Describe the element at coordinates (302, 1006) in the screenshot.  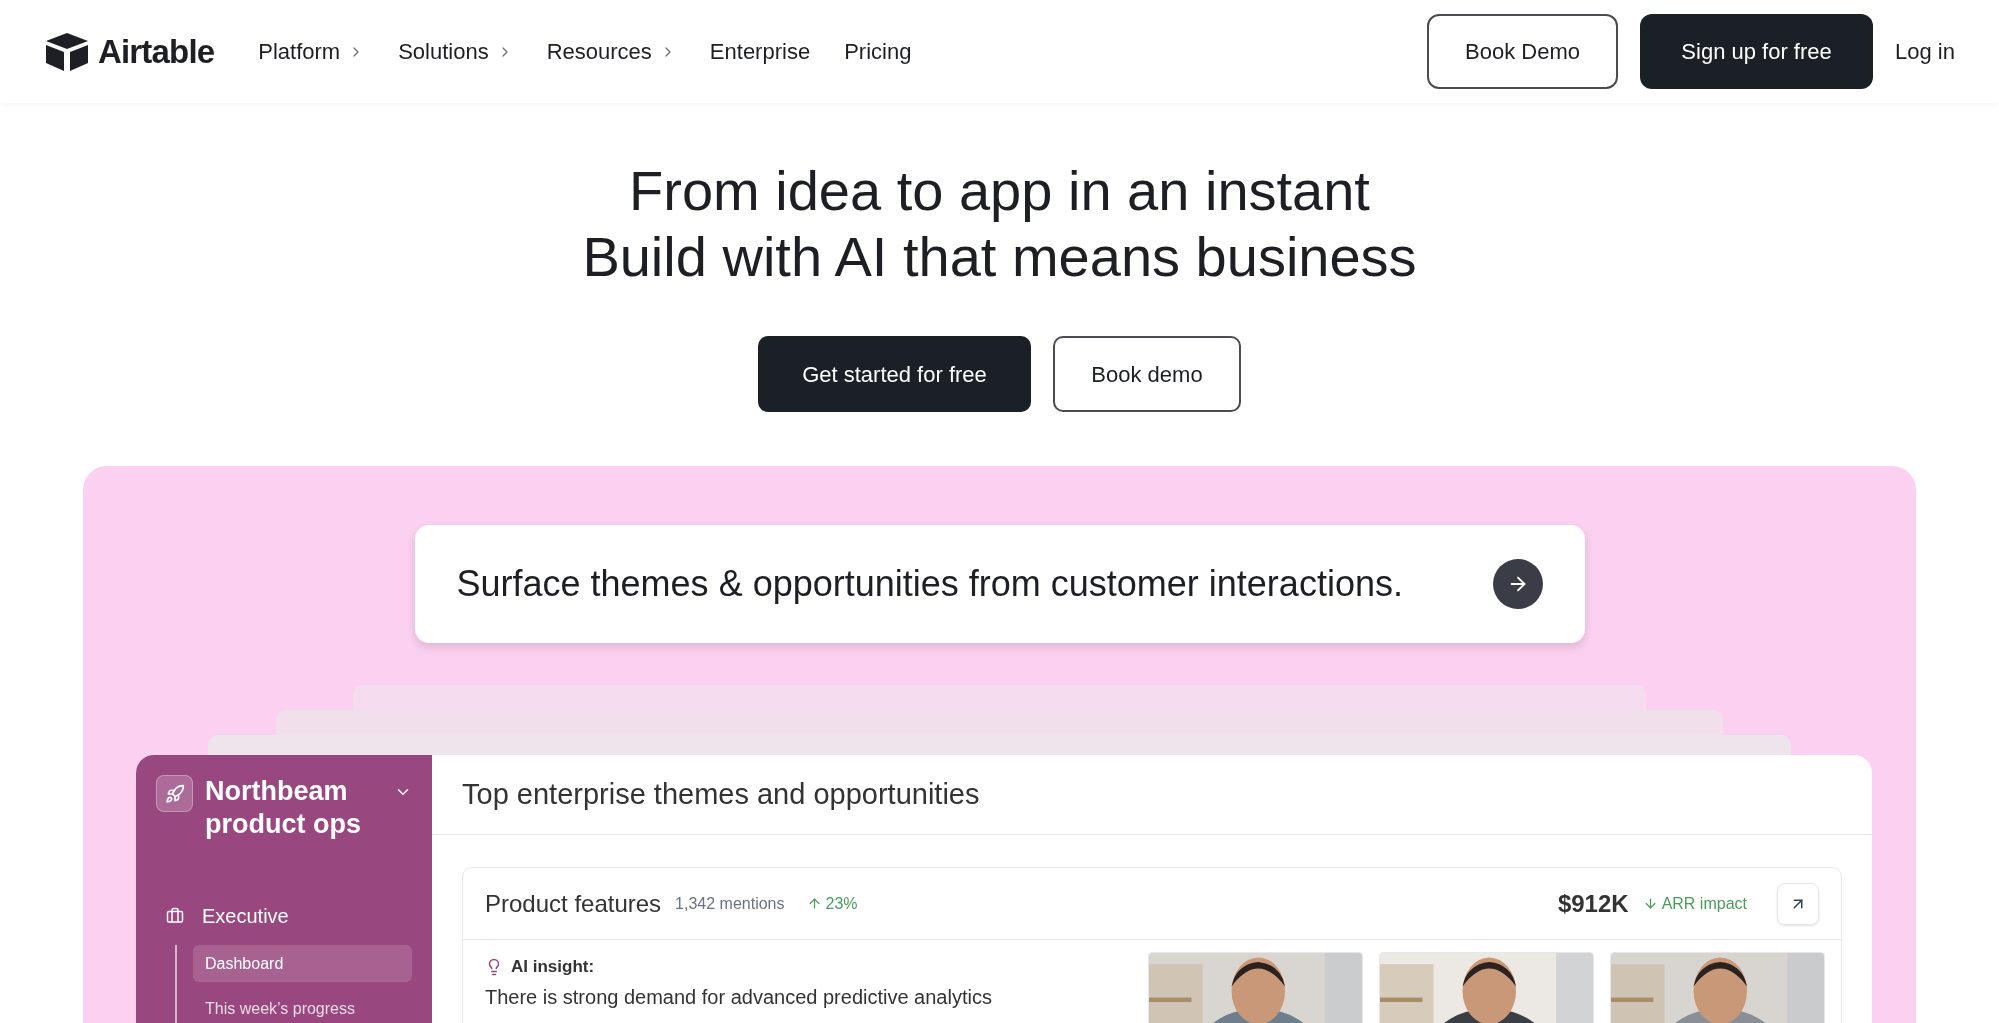
I see `sidebar-item: This week’s progress` at that location.